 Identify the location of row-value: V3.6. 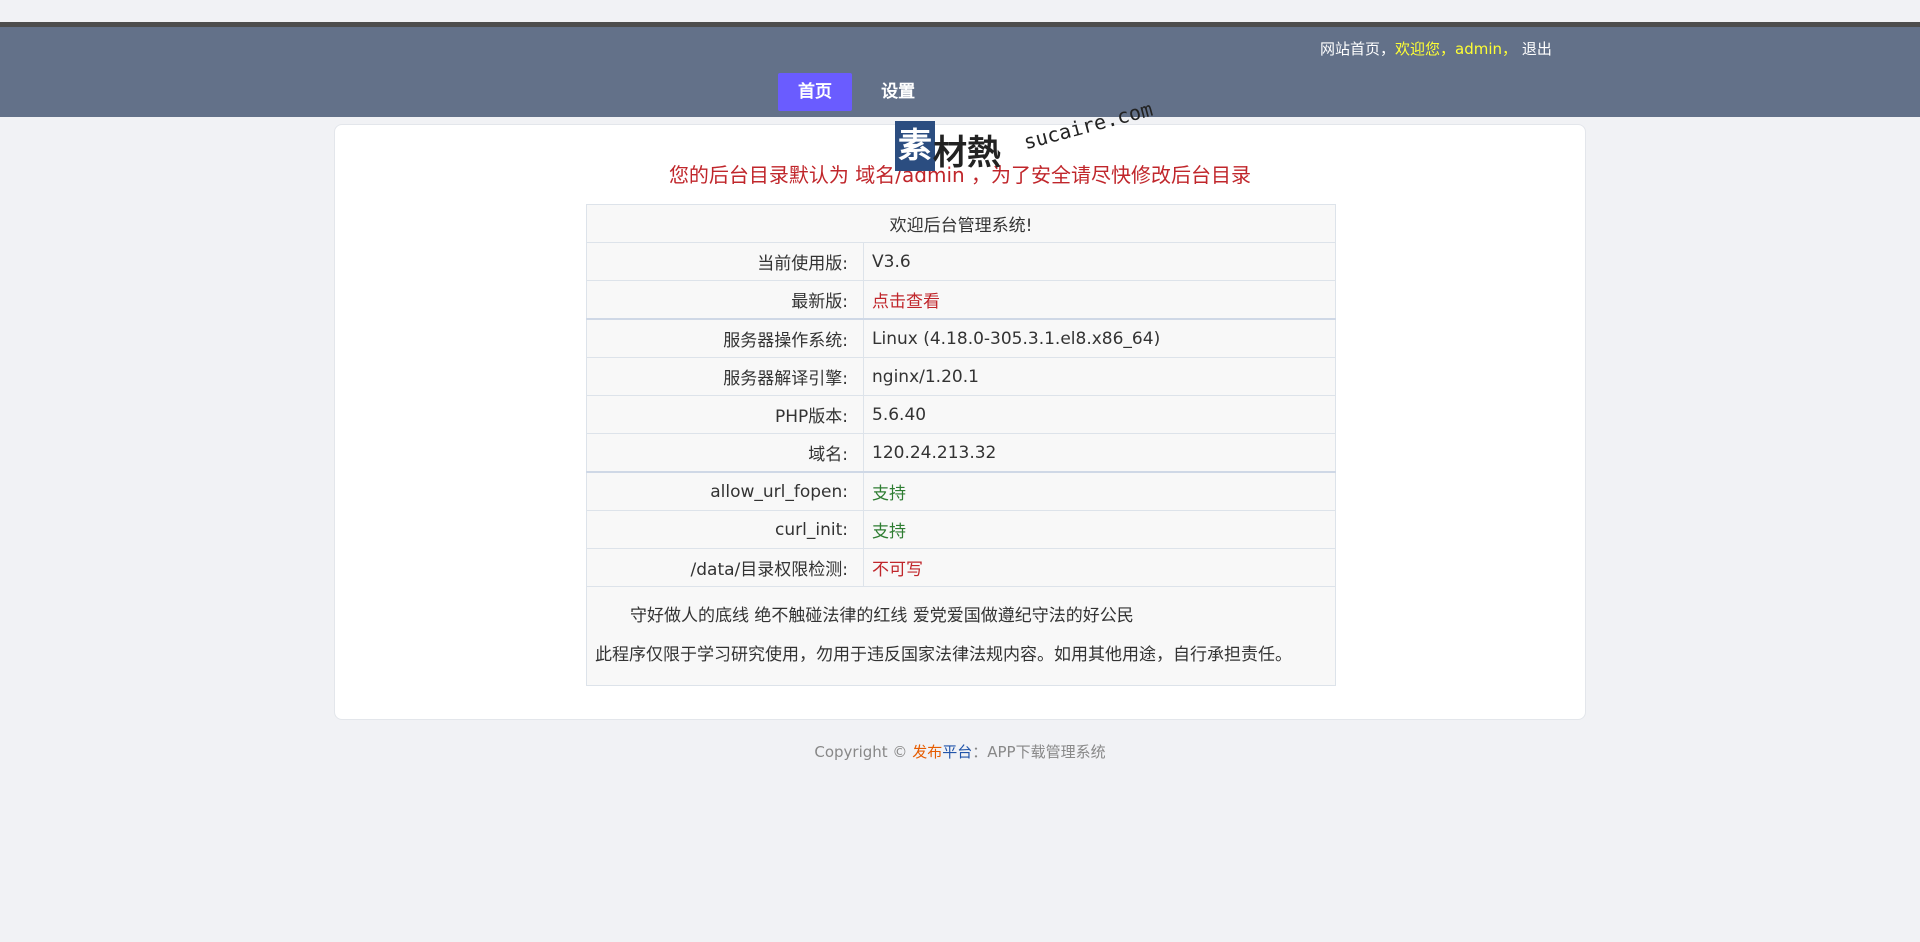
(1099, 261).